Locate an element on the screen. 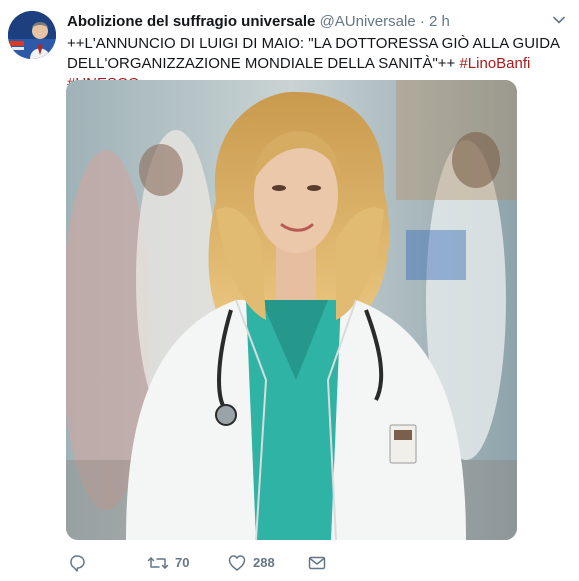 The width and height of the screenshot is (579, 581). avatar is located at coordinates (32, 35).